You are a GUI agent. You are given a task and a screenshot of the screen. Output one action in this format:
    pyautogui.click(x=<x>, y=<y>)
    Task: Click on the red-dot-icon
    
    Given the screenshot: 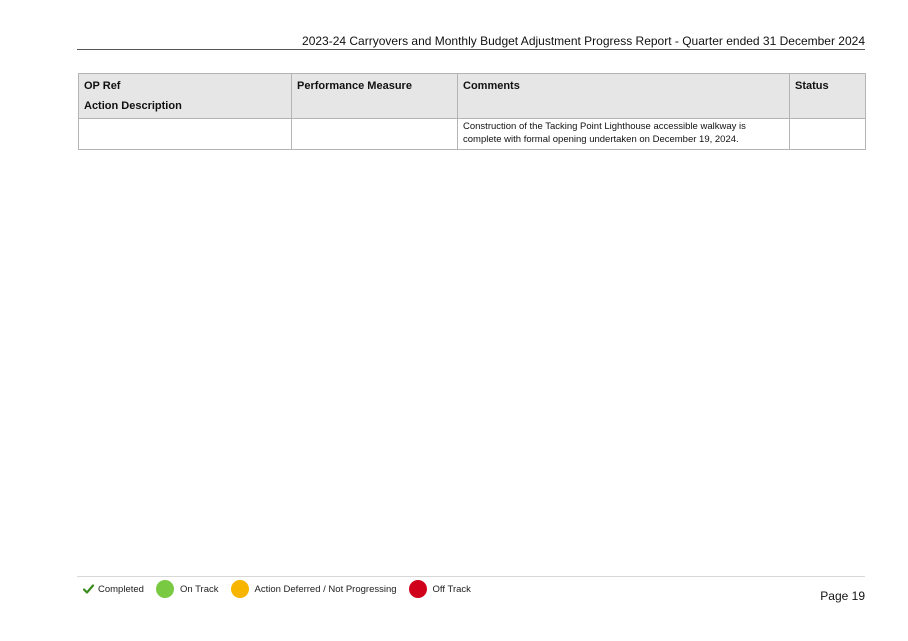 What is the action you would take?
    pyautogui.click(x=417, y=589)
    